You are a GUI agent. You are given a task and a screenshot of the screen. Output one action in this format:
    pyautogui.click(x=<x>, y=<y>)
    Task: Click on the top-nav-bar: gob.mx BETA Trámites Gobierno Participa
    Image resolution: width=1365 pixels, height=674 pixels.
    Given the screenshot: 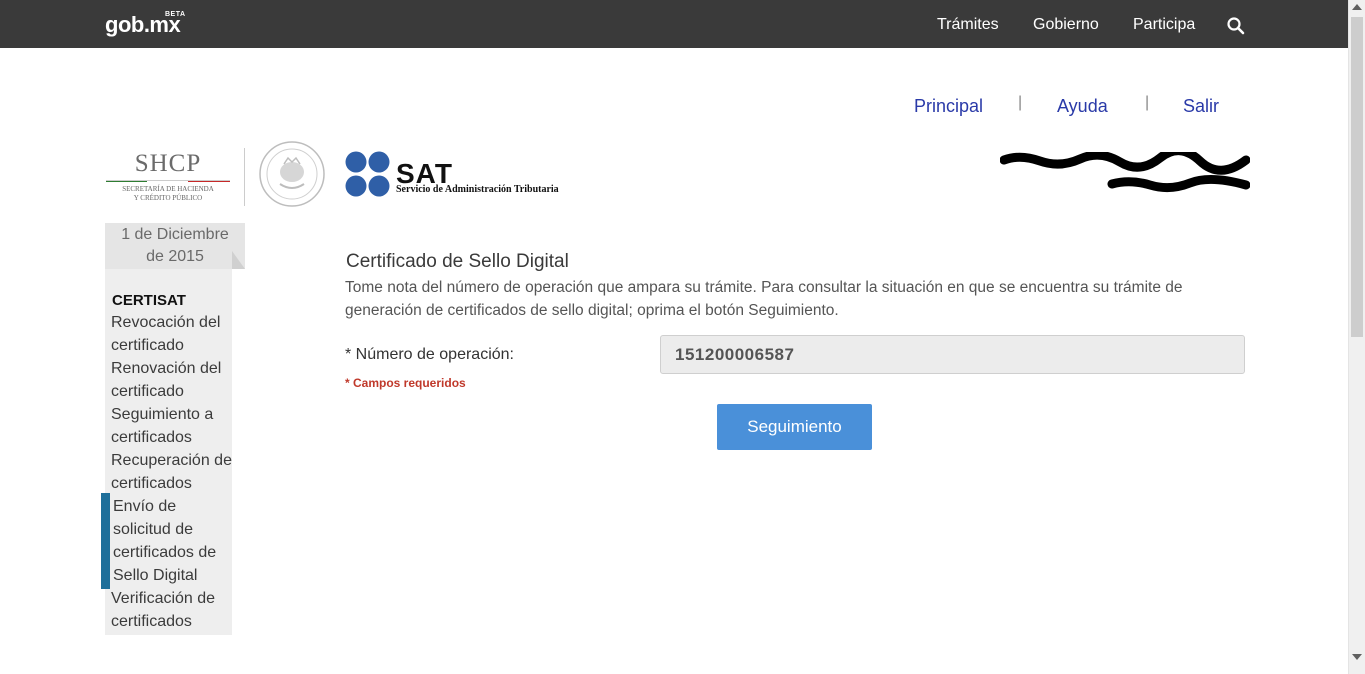 What is the action you would take?
    pyautogui.click(x=674, y=24)
    